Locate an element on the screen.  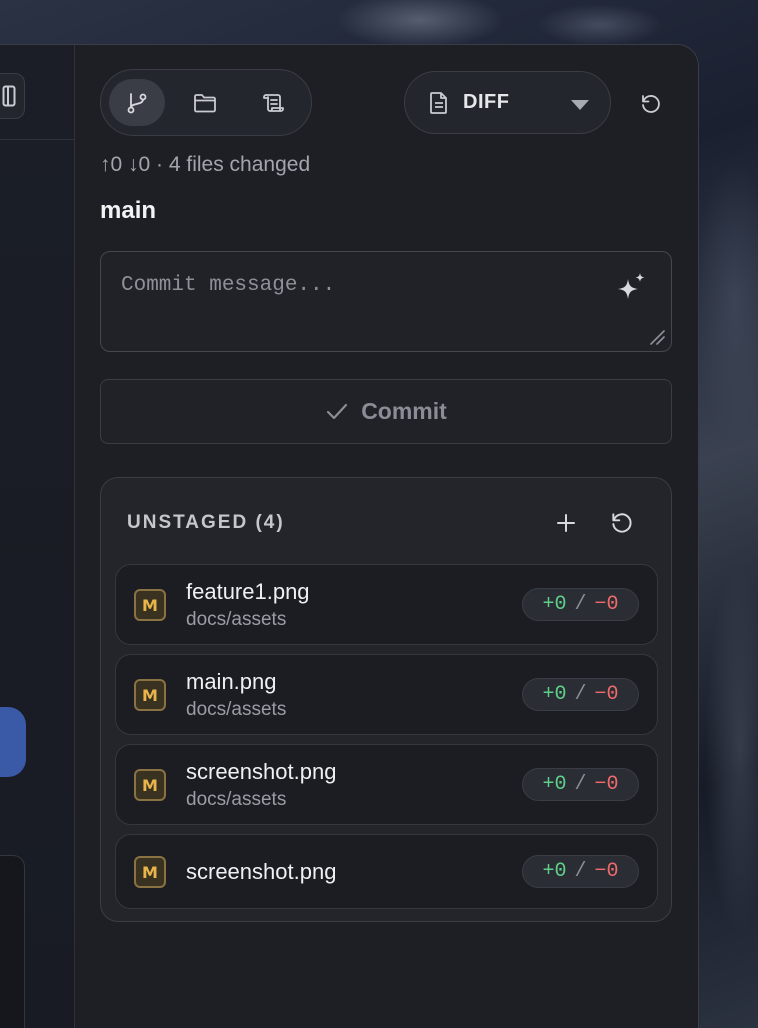
checkmark-icon is located at coordinates (337, 411).